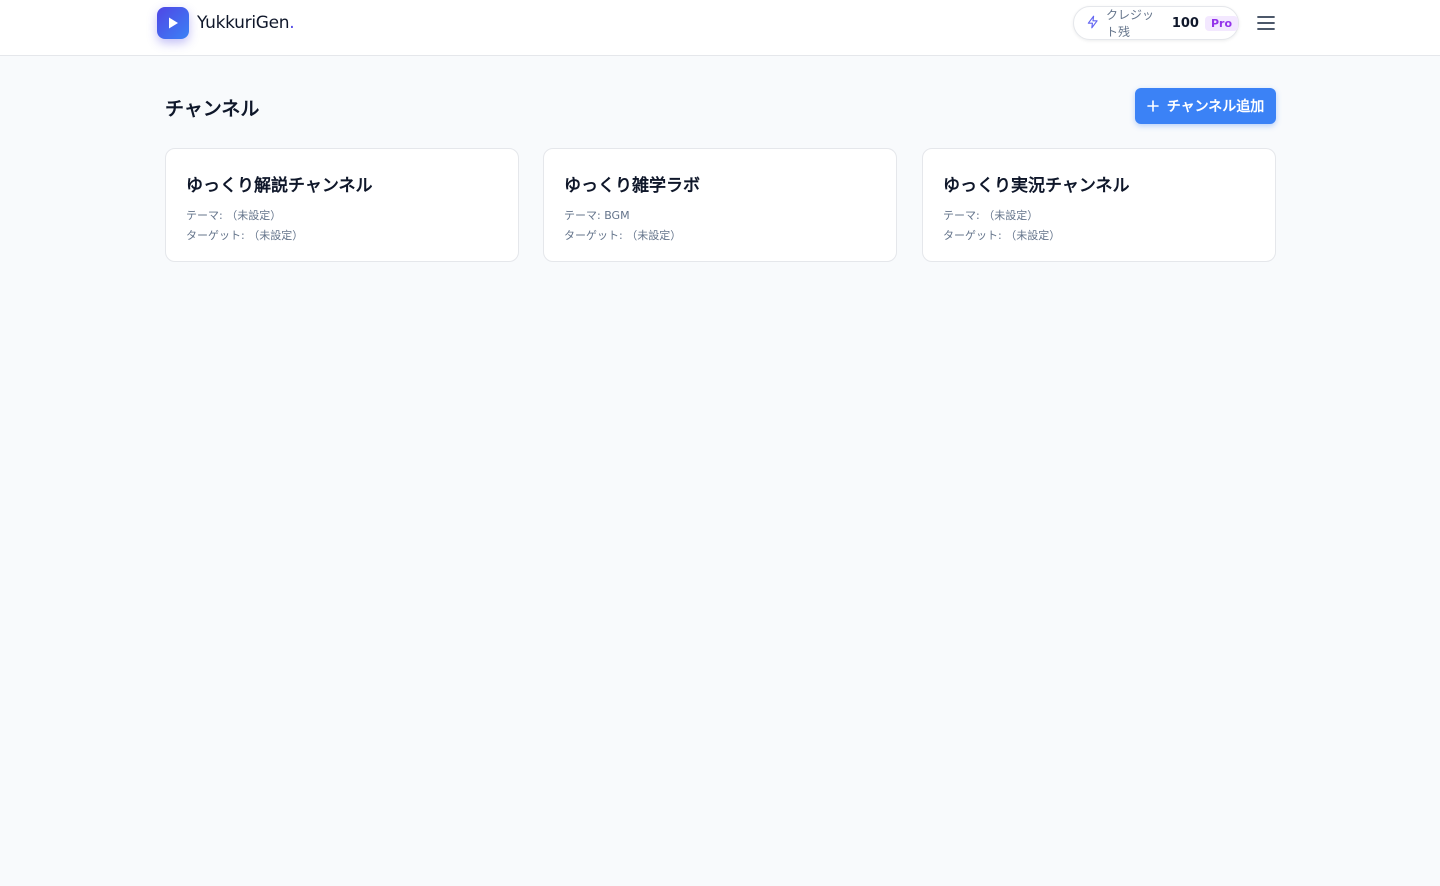  I want to click on channel-card: ゆっくり実況チャンネル テーマ: （未設定） ターゲット: （未設定）, so click(1099, 205).